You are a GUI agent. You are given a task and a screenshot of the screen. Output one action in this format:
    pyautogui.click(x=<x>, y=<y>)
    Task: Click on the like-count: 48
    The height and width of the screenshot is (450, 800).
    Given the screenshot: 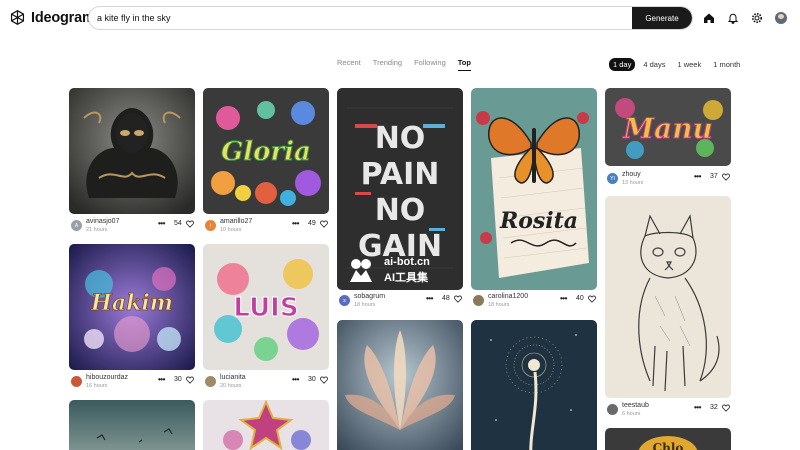 What is the action you would take?
    pyautogui.click(x=446, y=298)
    